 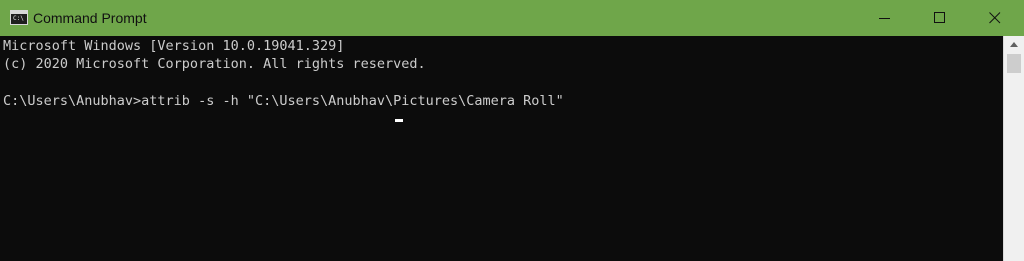 I want to click on title-bar: C:\ Command Prompt, so click(x=512, y=18).